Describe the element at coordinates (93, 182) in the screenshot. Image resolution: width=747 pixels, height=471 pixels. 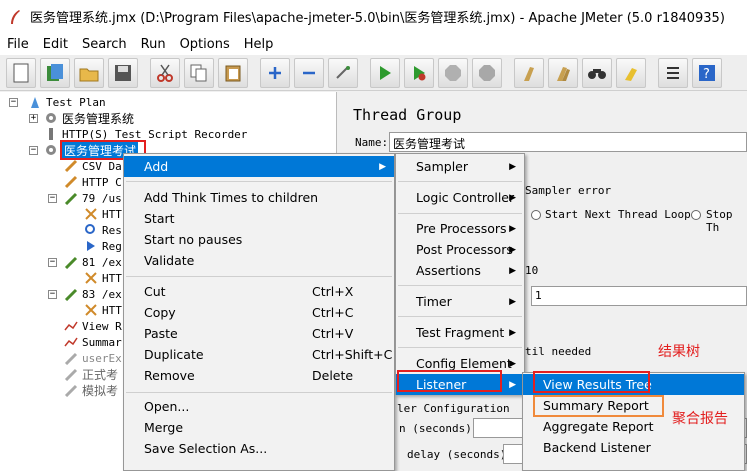
I see `tree-node-http-cookie: HTTP C` at that location.